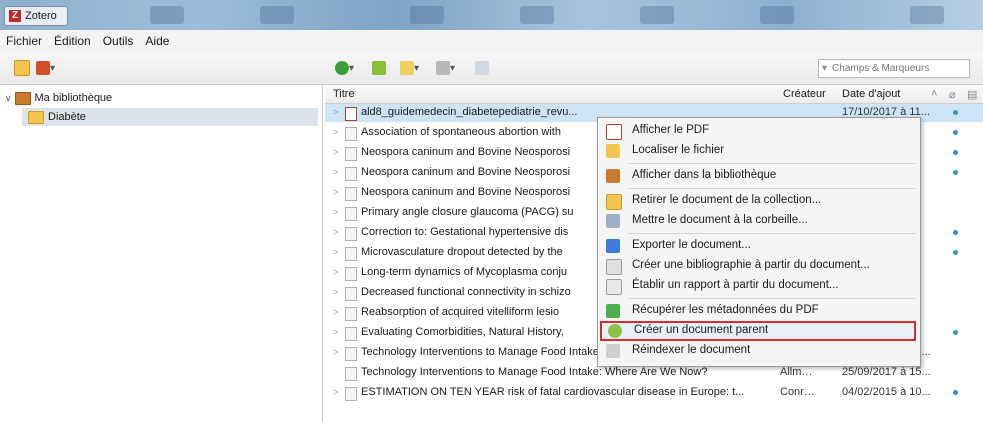  Describe the element at coordinates (759, 131) in the screenshot. I see `menu-item-show-pdf: Afficher le PDF` at that location.